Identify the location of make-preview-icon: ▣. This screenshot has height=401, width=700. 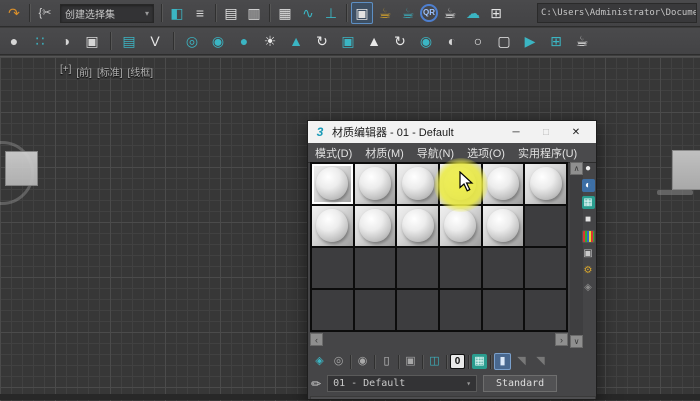
(588, 253).